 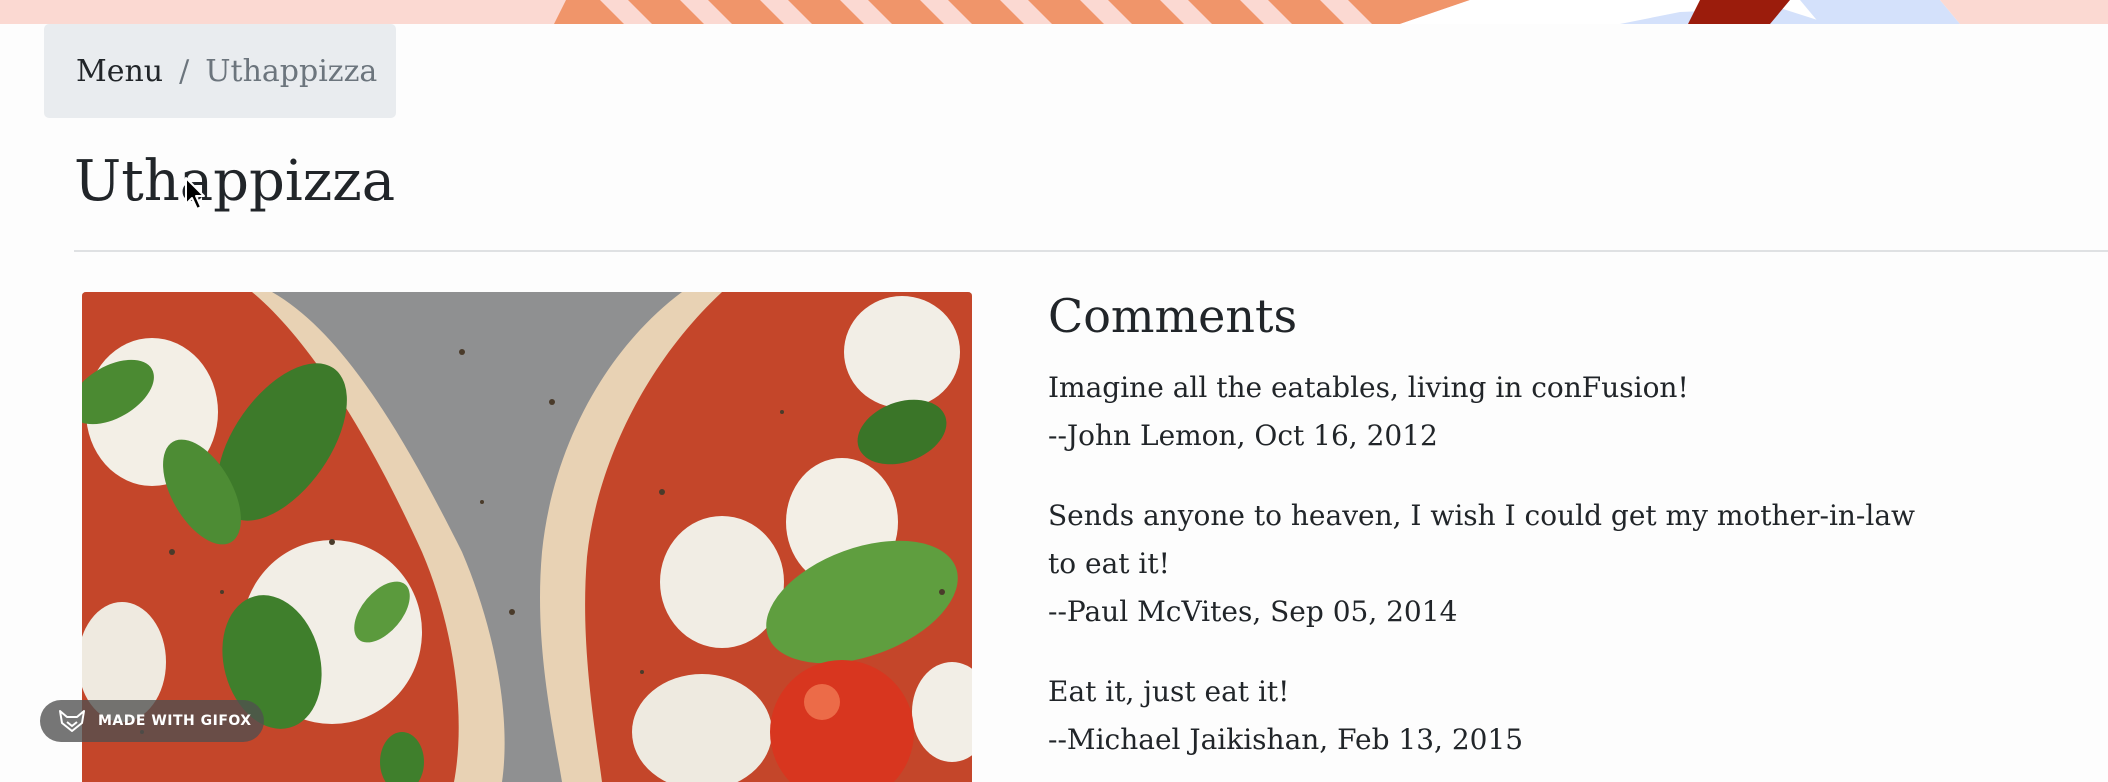 I want to click on breadcrumb-active-item: Uthappizza, so click(x=291, y=71).